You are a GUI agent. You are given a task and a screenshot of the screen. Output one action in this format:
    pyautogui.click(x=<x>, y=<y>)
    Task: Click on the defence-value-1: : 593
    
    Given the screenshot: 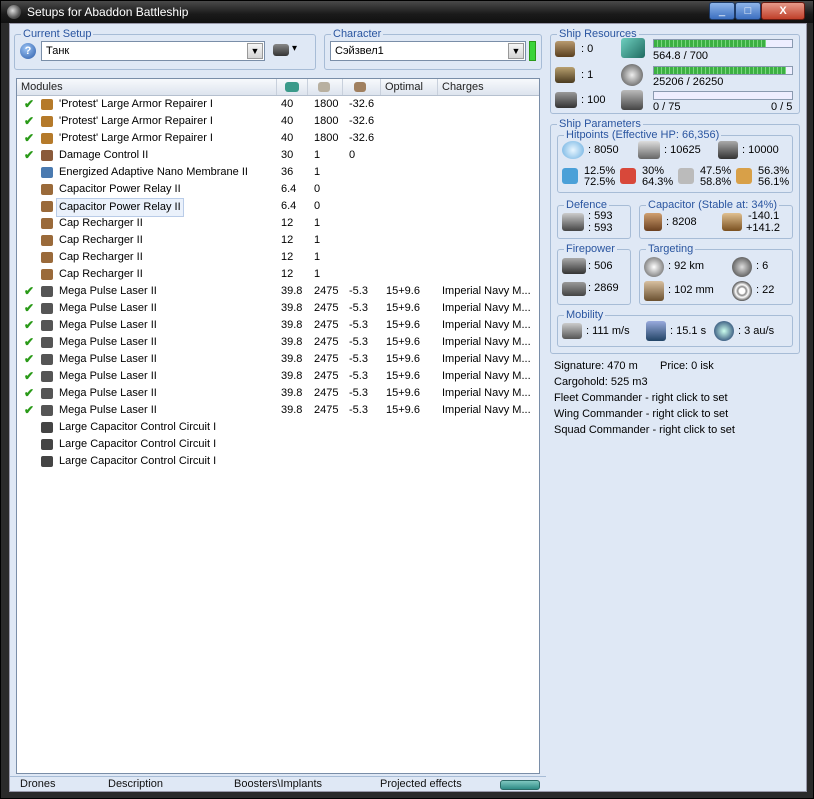 What is the action you would take?
    pyautogui.click(x=600, y=216)
    